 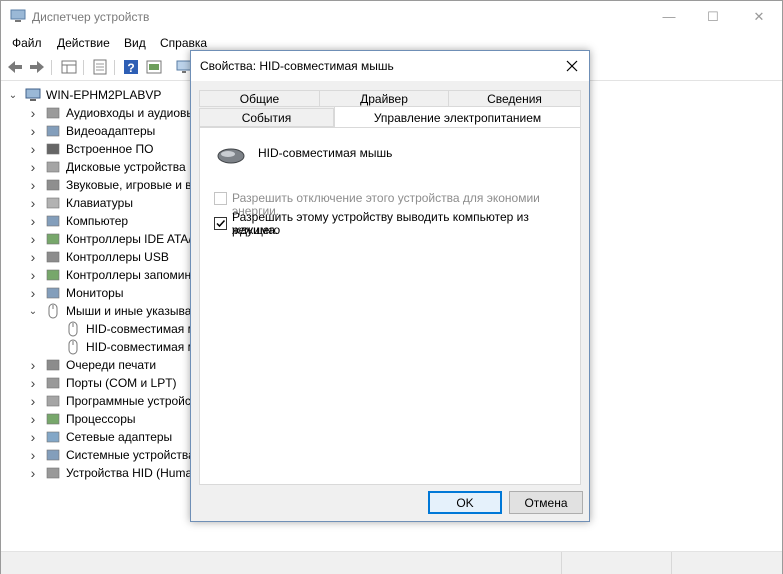 I want to click on keyboard-icon, so click(x=53, y=203).